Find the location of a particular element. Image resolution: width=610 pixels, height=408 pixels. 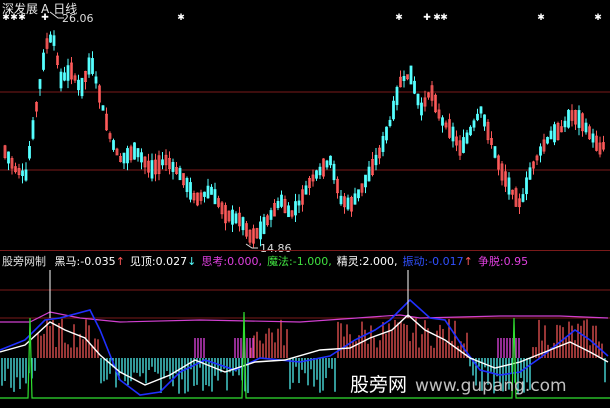

up-arrow-icon: ↑ is located at coordinates (468, 261).